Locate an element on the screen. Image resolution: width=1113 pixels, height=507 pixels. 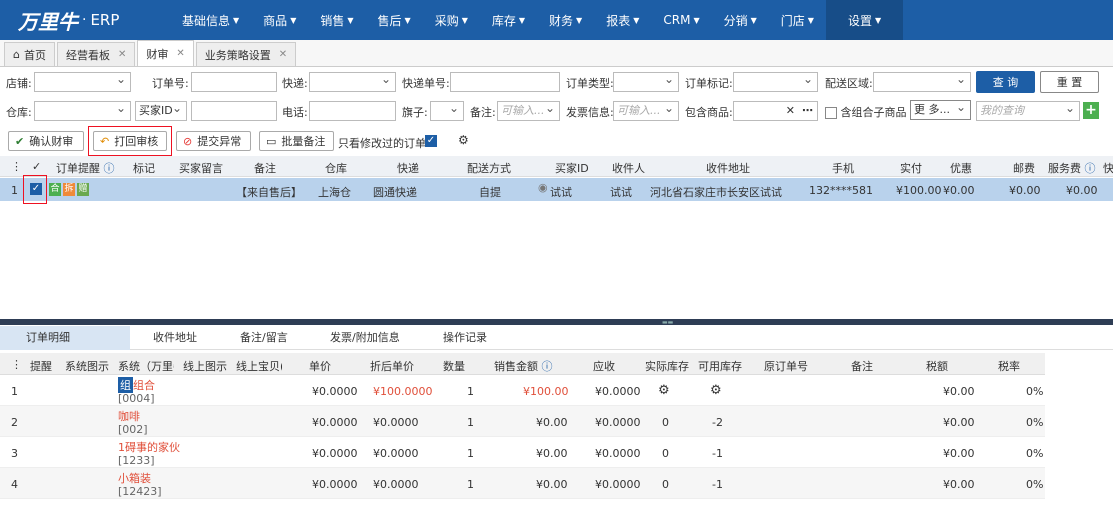
col-orig-order: 原订单号 is located at coordinates (786, 366).